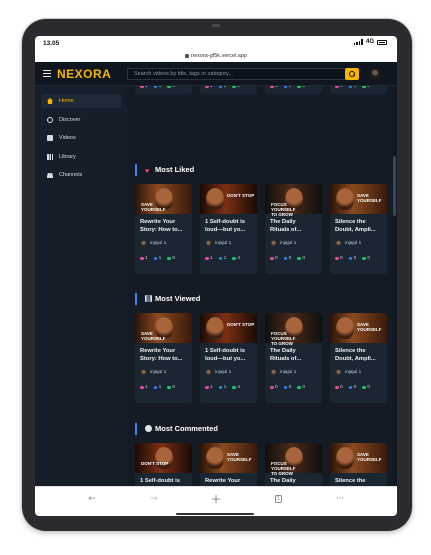 This screenshot has height=555, width=431. What do you see at coordinates (47, 73) in the screenshot?
I see `hamburger-menu-icon` at bounding box center [47, 73].